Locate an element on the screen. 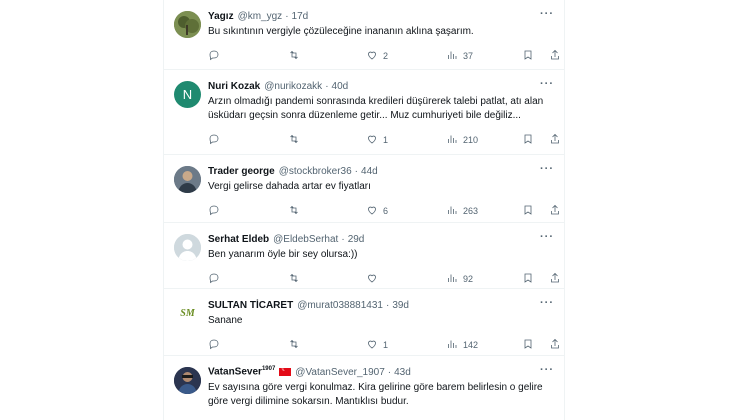 Image resolution: width=730 pixels, height=420 pixels. like-count: 2 is located at coordinates (386, 56).